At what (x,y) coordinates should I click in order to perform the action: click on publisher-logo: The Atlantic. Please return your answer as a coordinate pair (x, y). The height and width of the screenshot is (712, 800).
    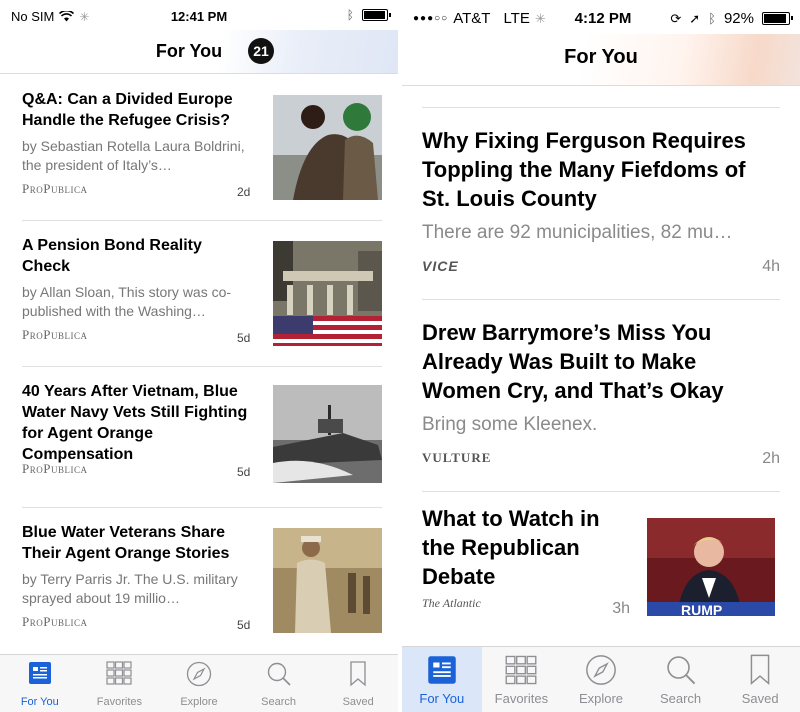
    Looking at the image, I should click on (451, 603).